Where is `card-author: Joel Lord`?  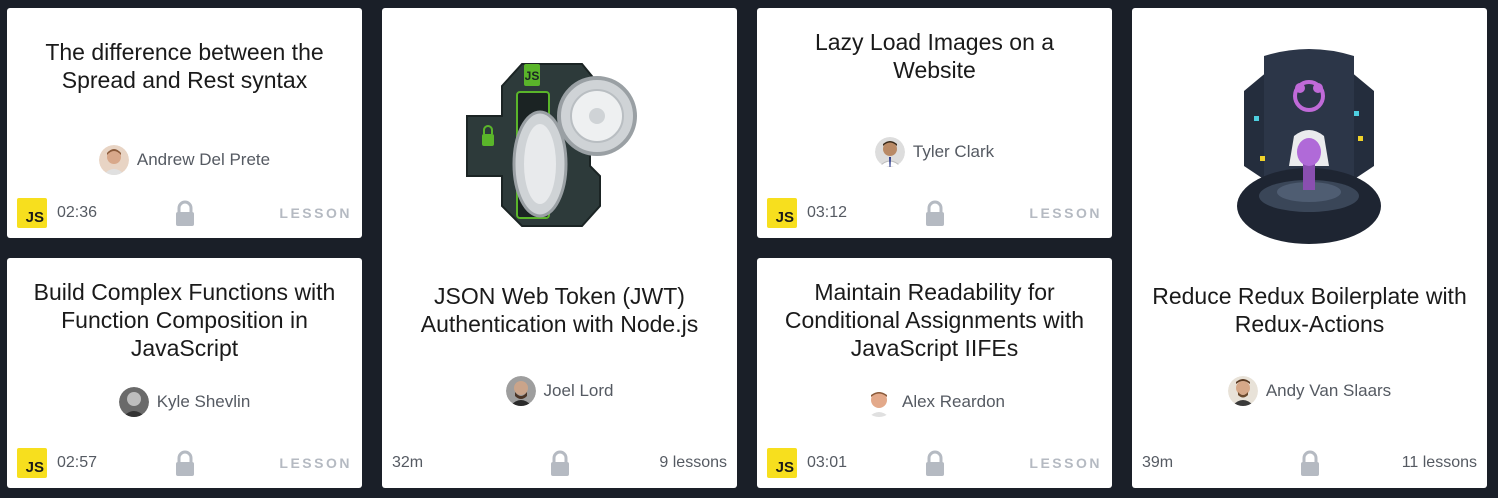 card-author: Joel Lord is located at coordinates (559, 391).